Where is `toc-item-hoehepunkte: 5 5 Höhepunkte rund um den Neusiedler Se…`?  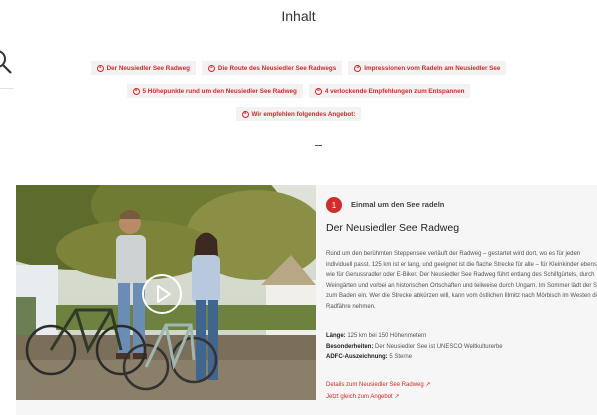
toc-item-hoehepunkte: 5 5 Höhepunkte rund um den Neusiedler Se… is located at coordinates (214, 91).